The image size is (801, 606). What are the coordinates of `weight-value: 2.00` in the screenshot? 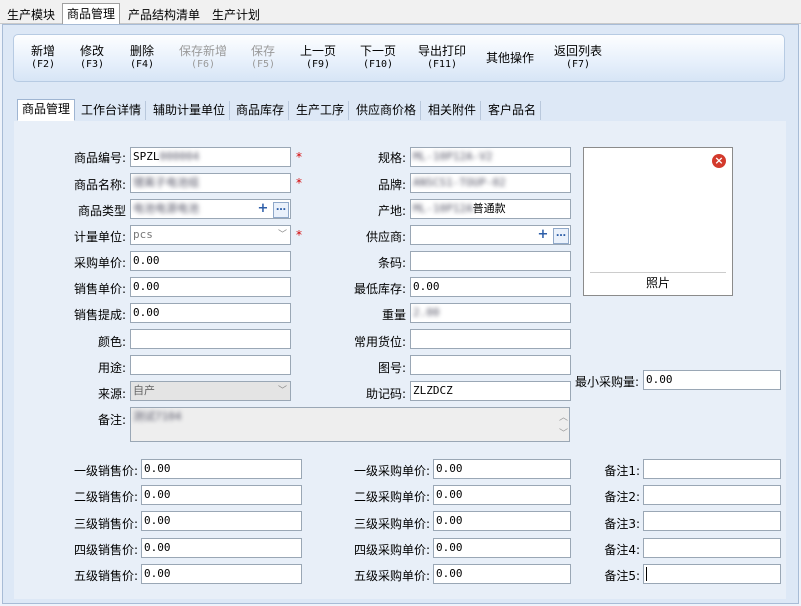 It's located at (426, 312).